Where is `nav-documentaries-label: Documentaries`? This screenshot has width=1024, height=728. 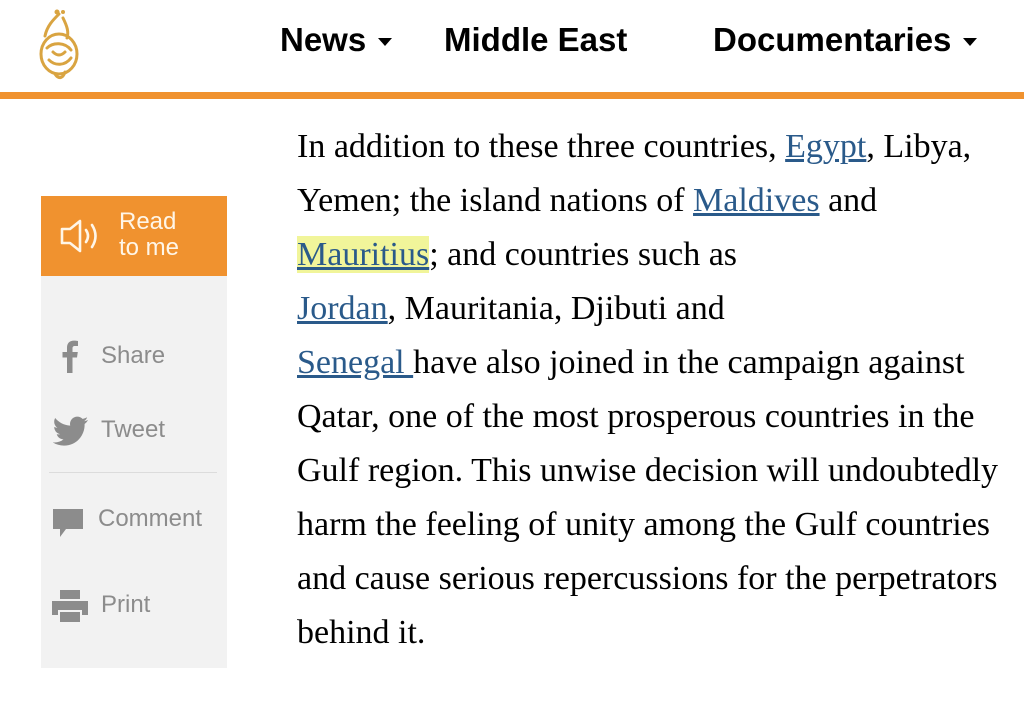 nav-documentaries-label: Documentaries is located at coordinates (832, 39).